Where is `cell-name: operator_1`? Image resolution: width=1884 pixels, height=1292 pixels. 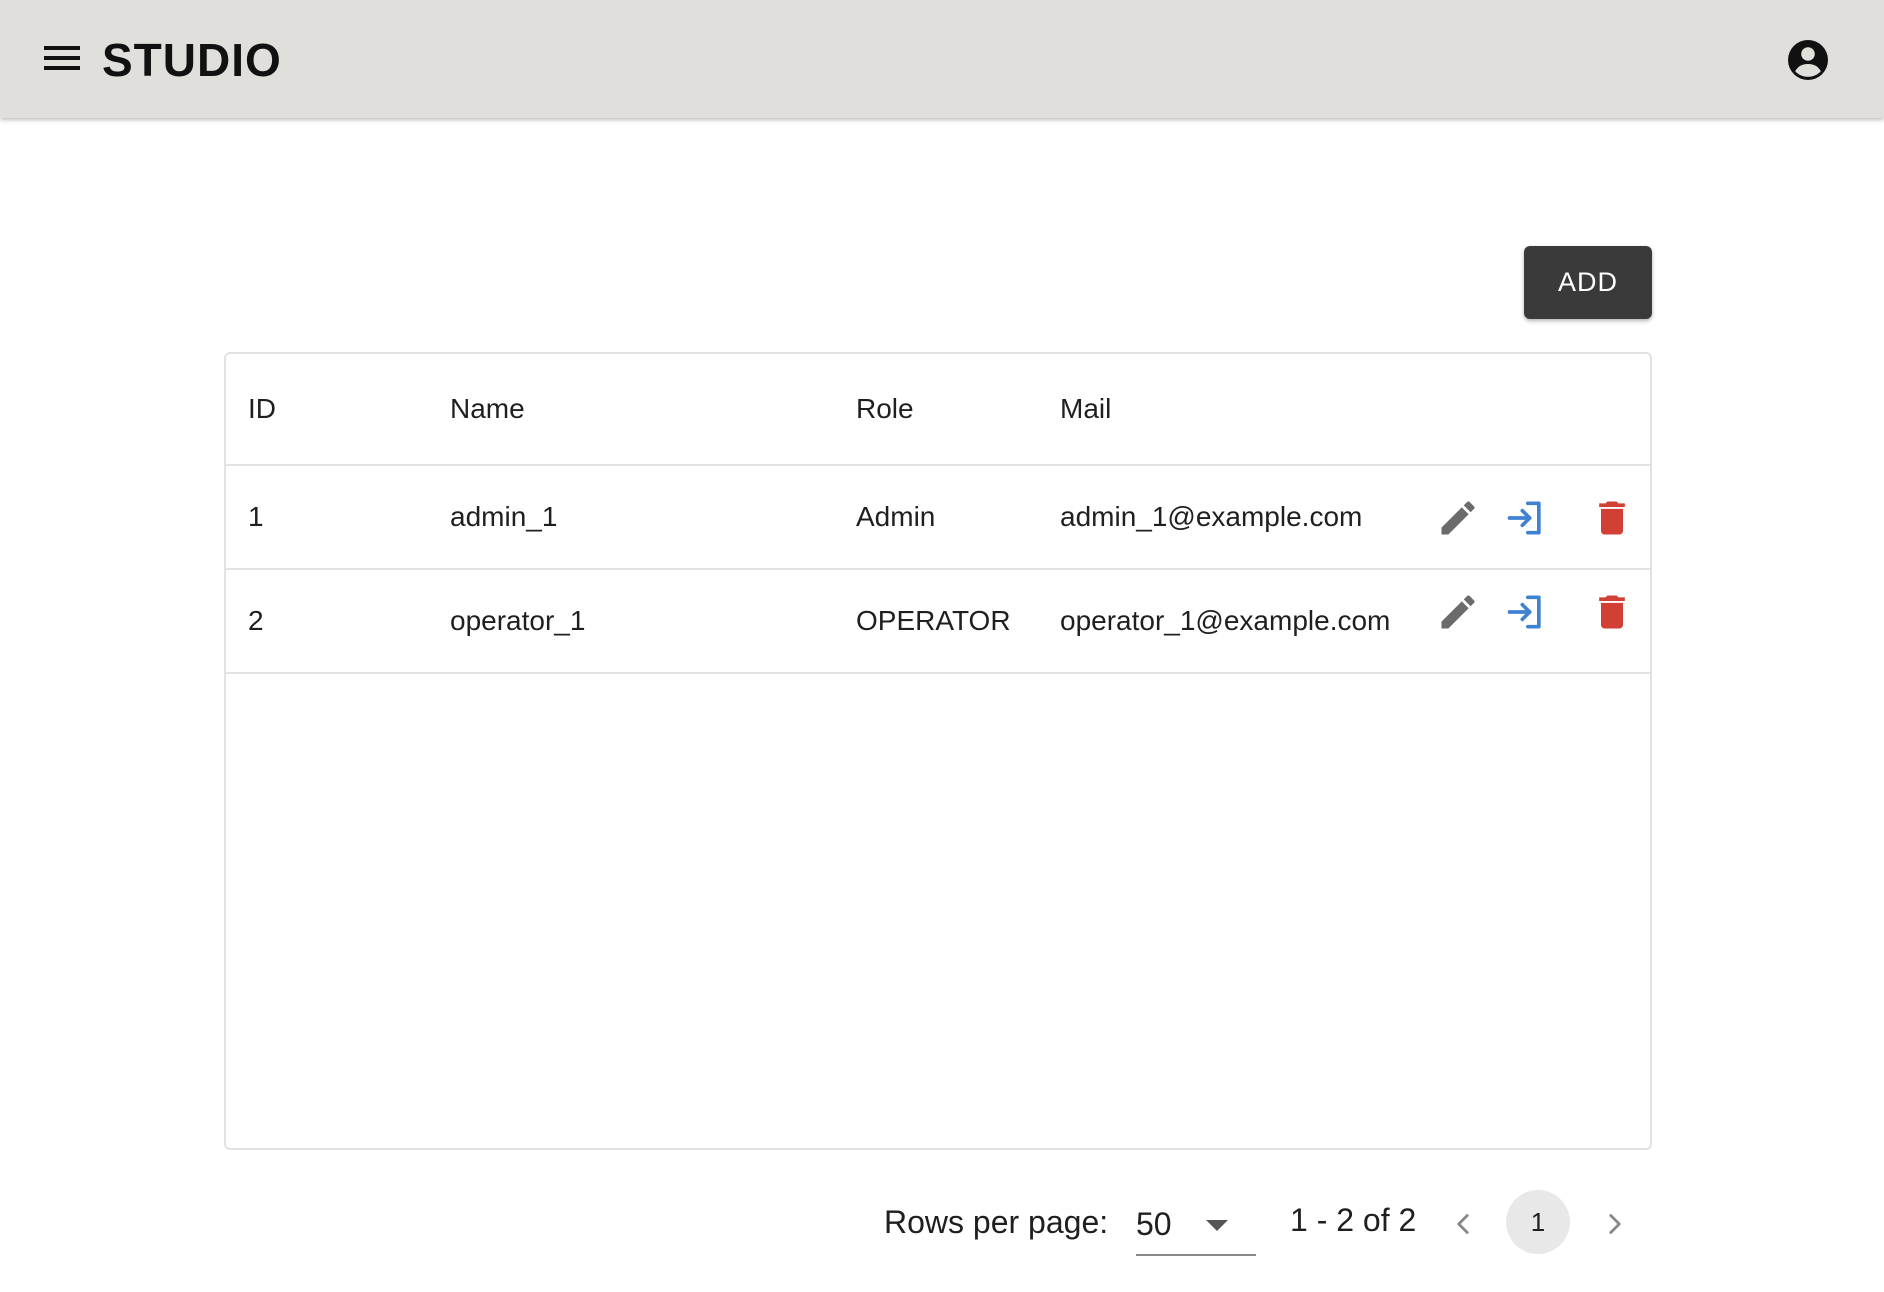
cell-name: operator_1 is located at coordinates (518, 620).